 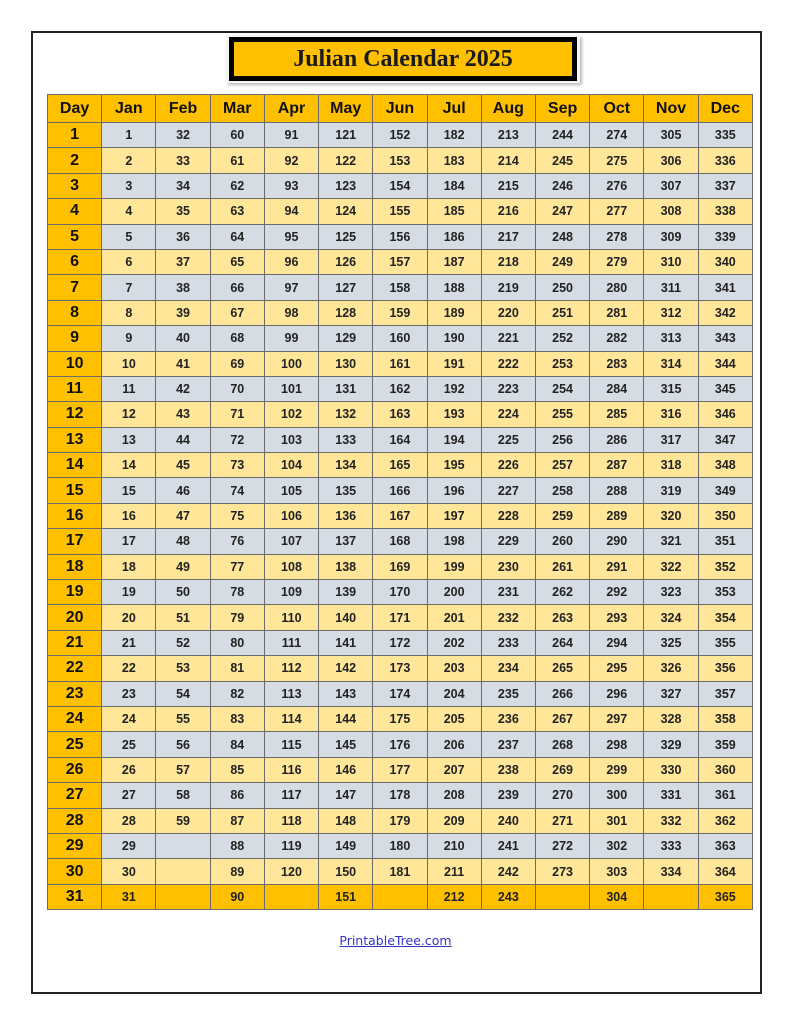 What do you see at coordinates (346, 465) in the screenshot?
I see `julian-day-cell: 134` at bounding box center [346, 465].